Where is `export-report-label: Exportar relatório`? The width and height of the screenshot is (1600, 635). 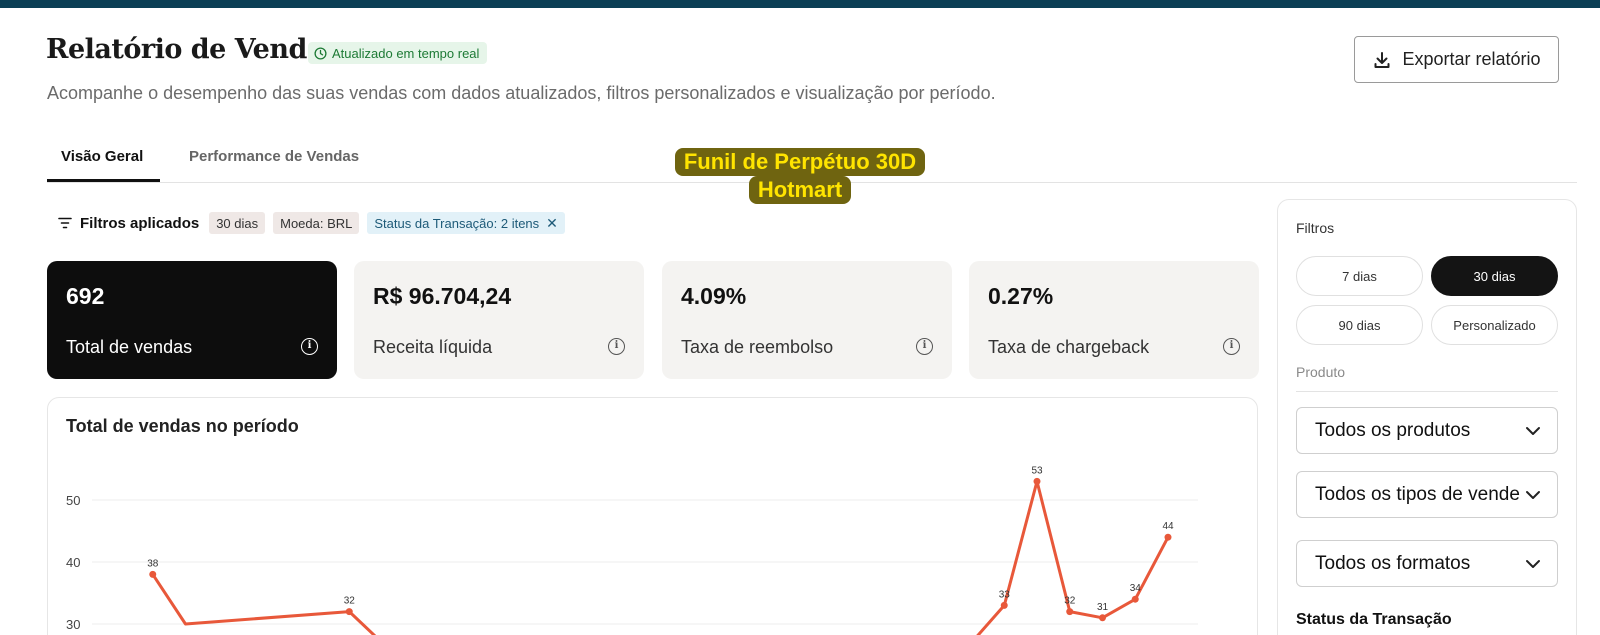 export-report-label: Exportar relatório is located at coordinates (1471, 59).